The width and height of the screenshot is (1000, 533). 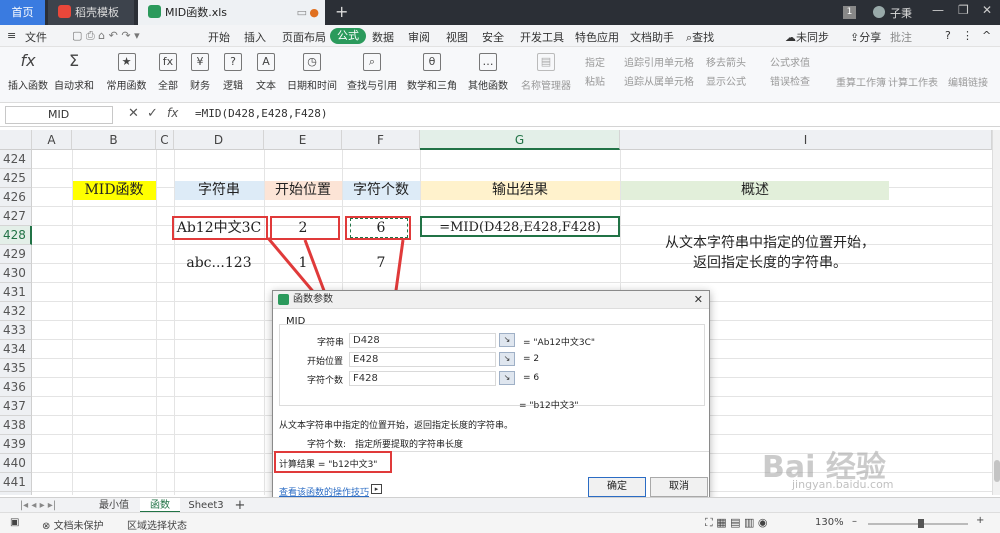 What do you see at coordinates (28, 60) in the screenshot?
I see `fx-icon: fx` at bounding box center [28, 60].